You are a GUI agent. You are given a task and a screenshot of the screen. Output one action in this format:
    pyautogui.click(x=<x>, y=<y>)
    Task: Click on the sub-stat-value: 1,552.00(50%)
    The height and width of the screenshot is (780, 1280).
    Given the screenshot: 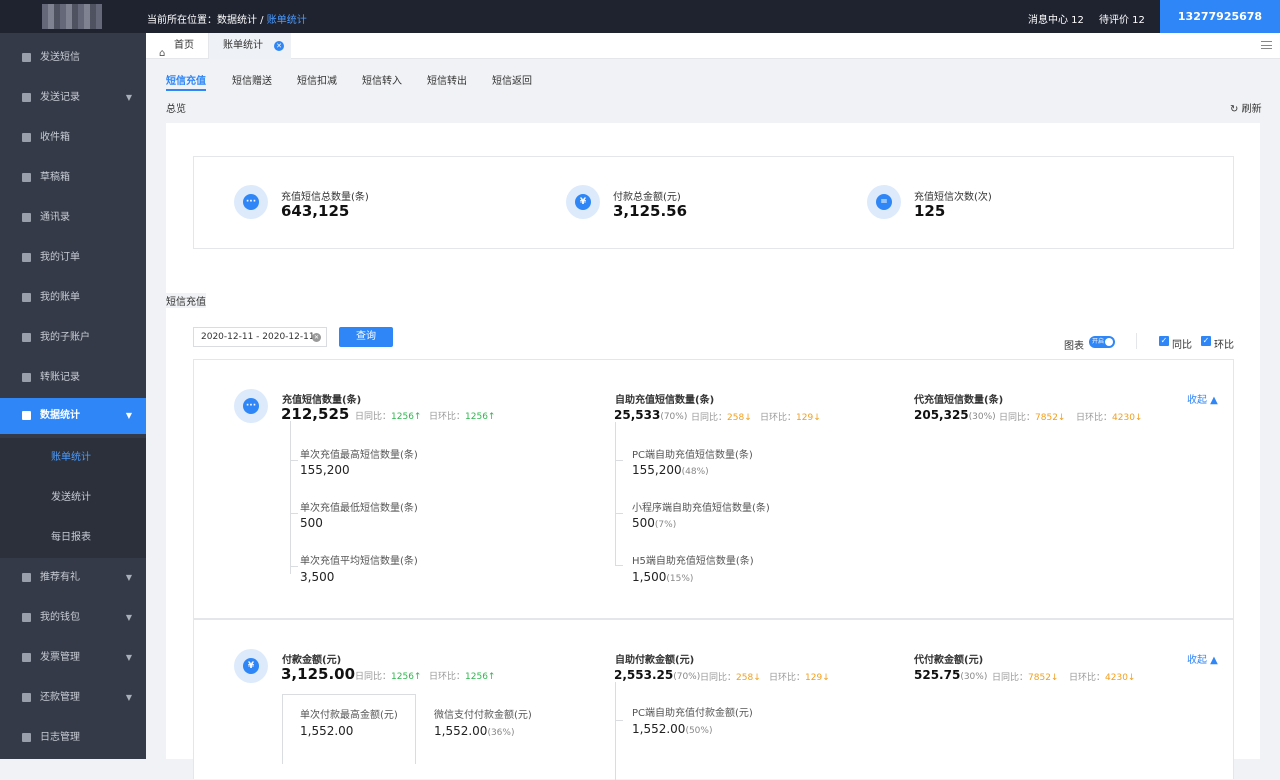 What is the action you would take?
    pyautogui.click(x=672, y=729)
    